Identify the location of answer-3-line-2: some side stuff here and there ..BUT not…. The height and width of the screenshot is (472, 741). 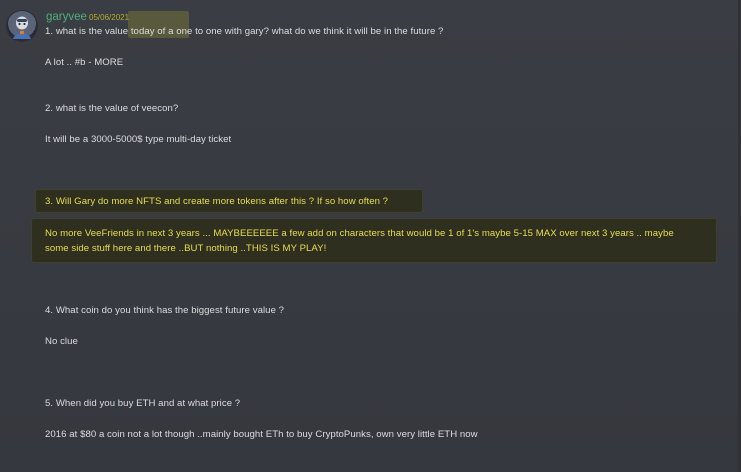
(186, 248).